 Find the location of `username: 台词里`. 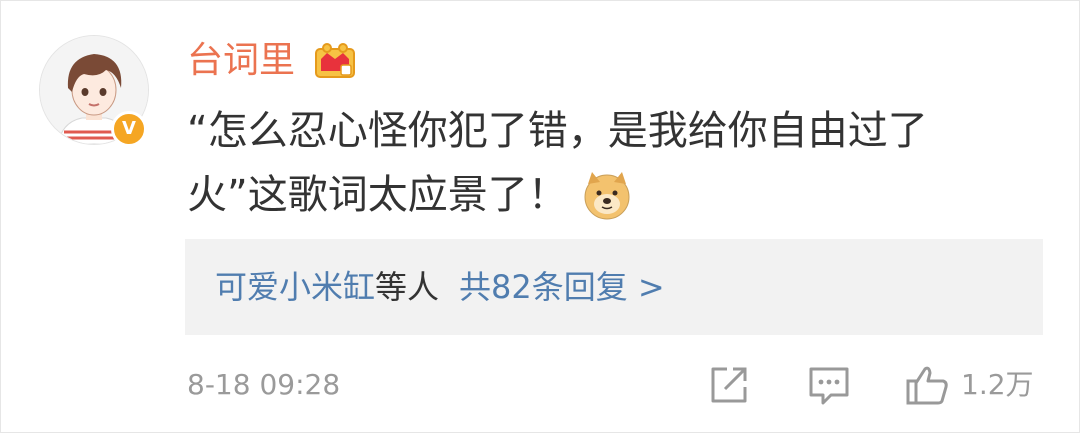

username: 台词里 is located at coordinates (241, 61).